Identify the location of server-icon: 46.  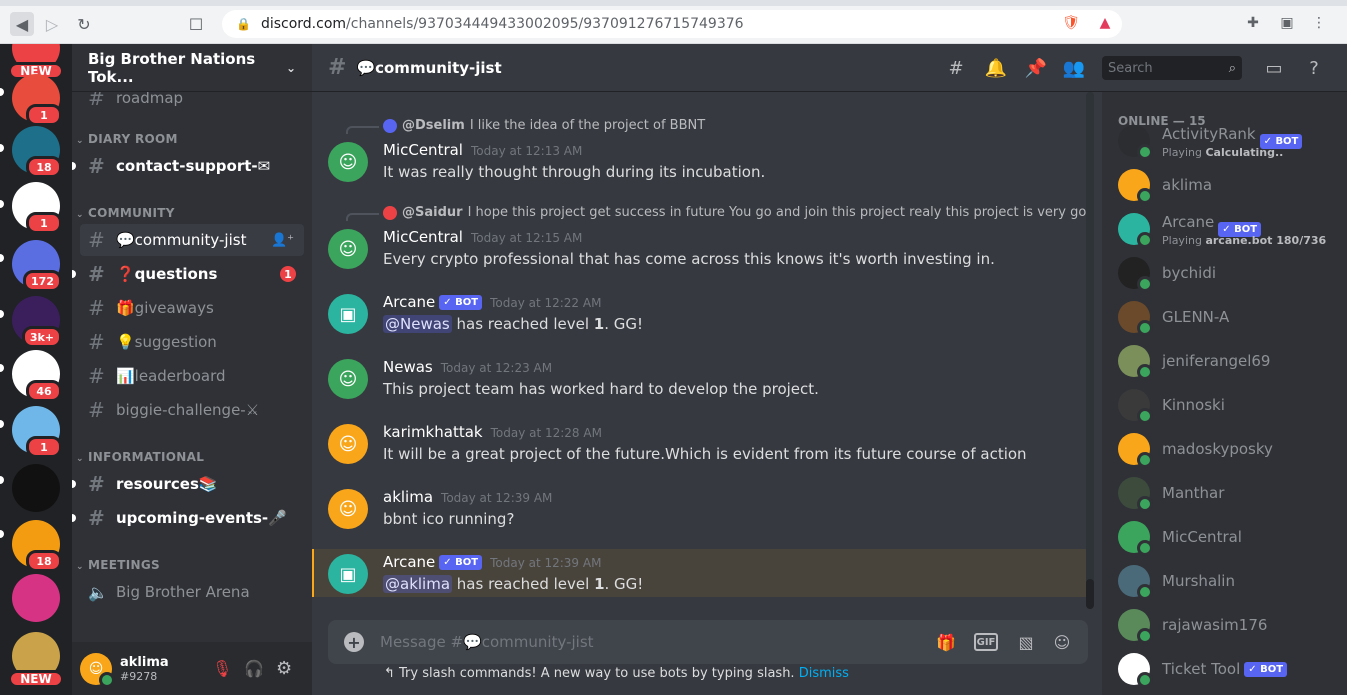
(37, 376).